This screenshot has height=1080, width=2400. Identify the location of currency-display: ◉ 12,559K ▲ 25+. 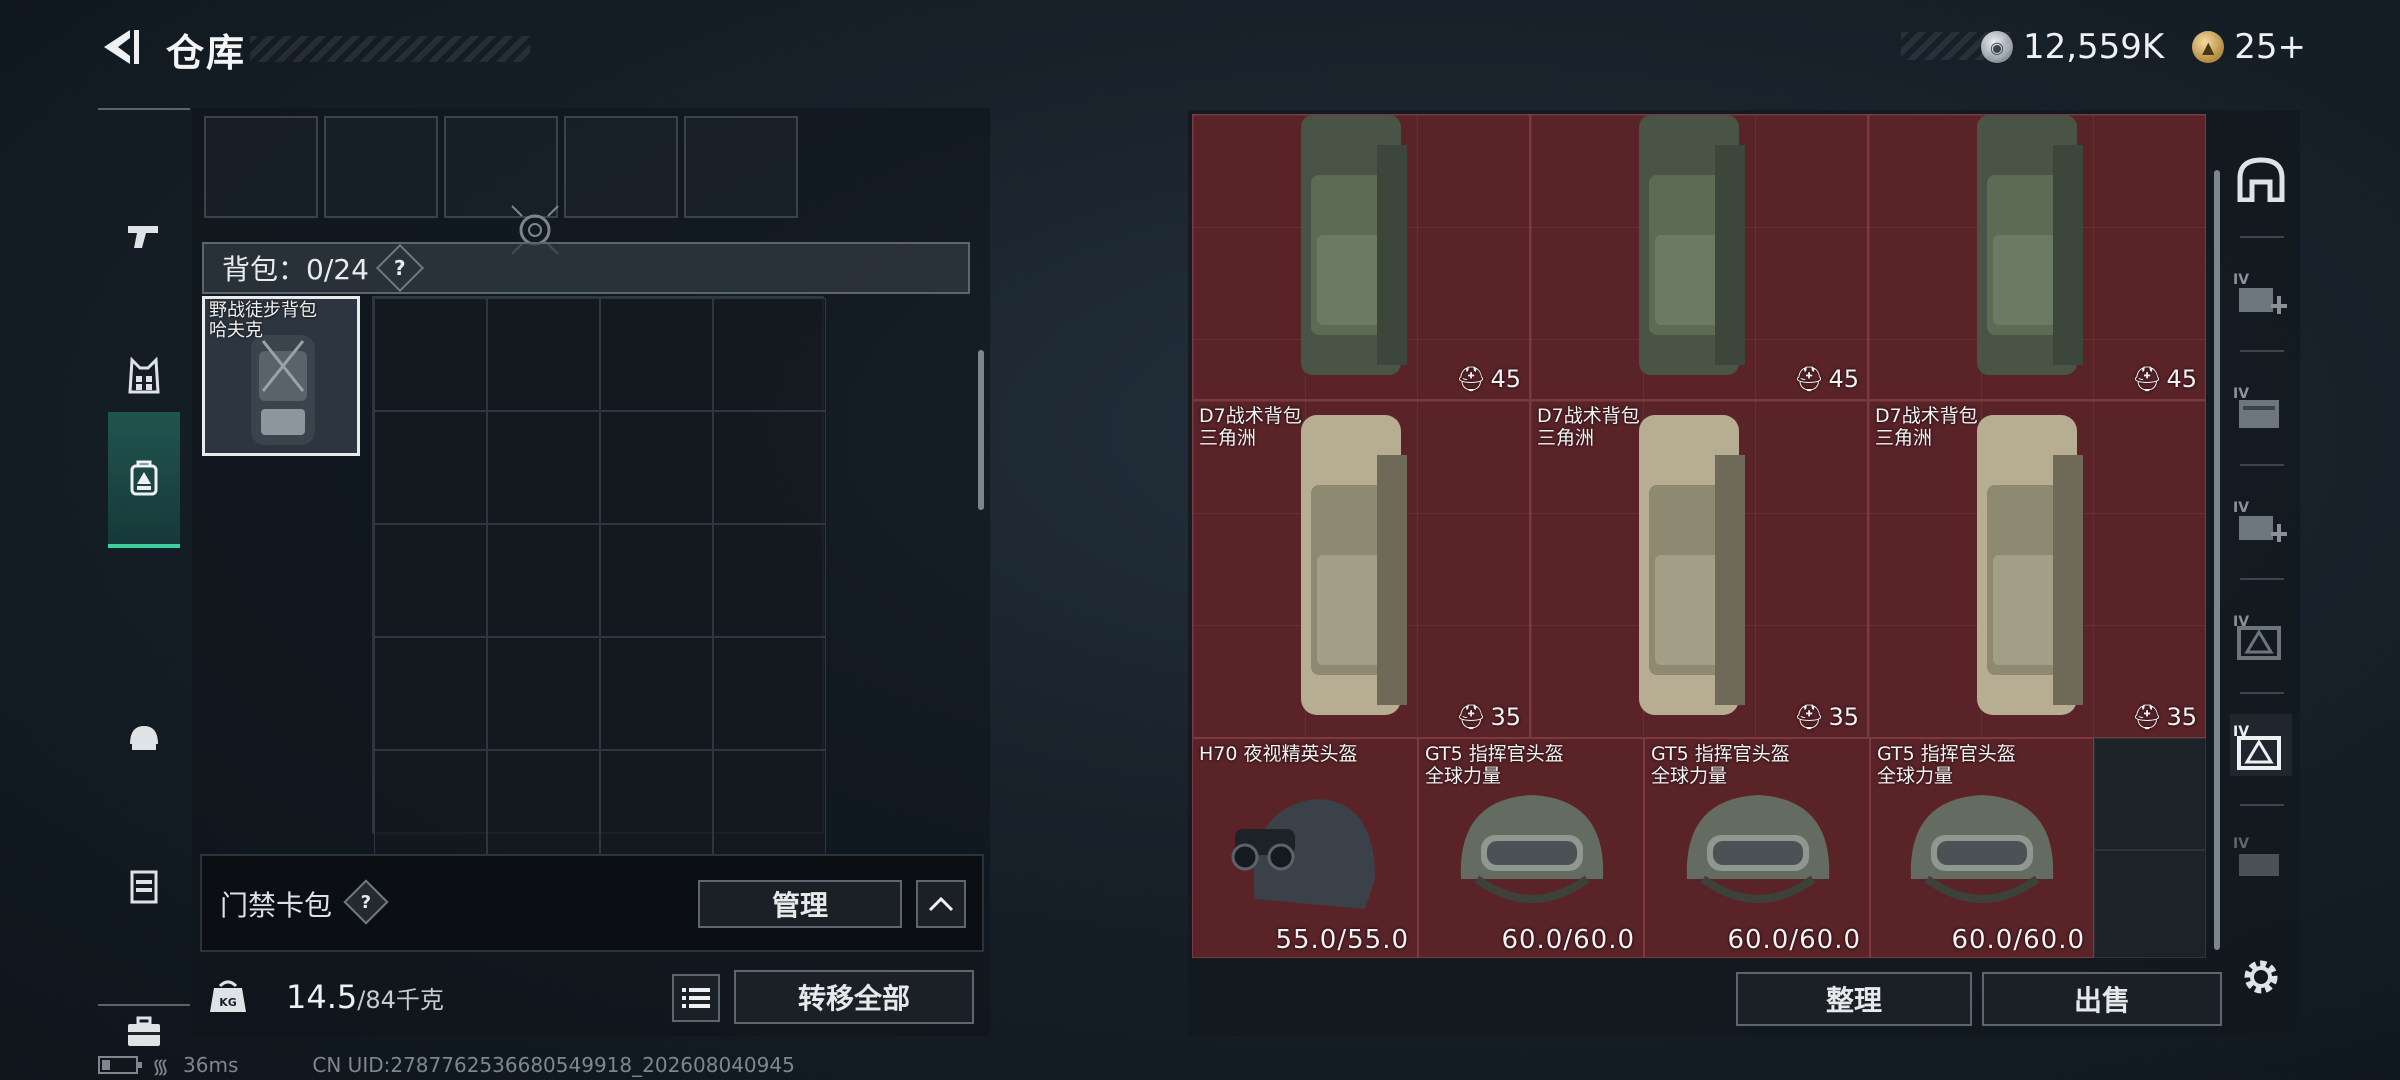
(2110, 47).